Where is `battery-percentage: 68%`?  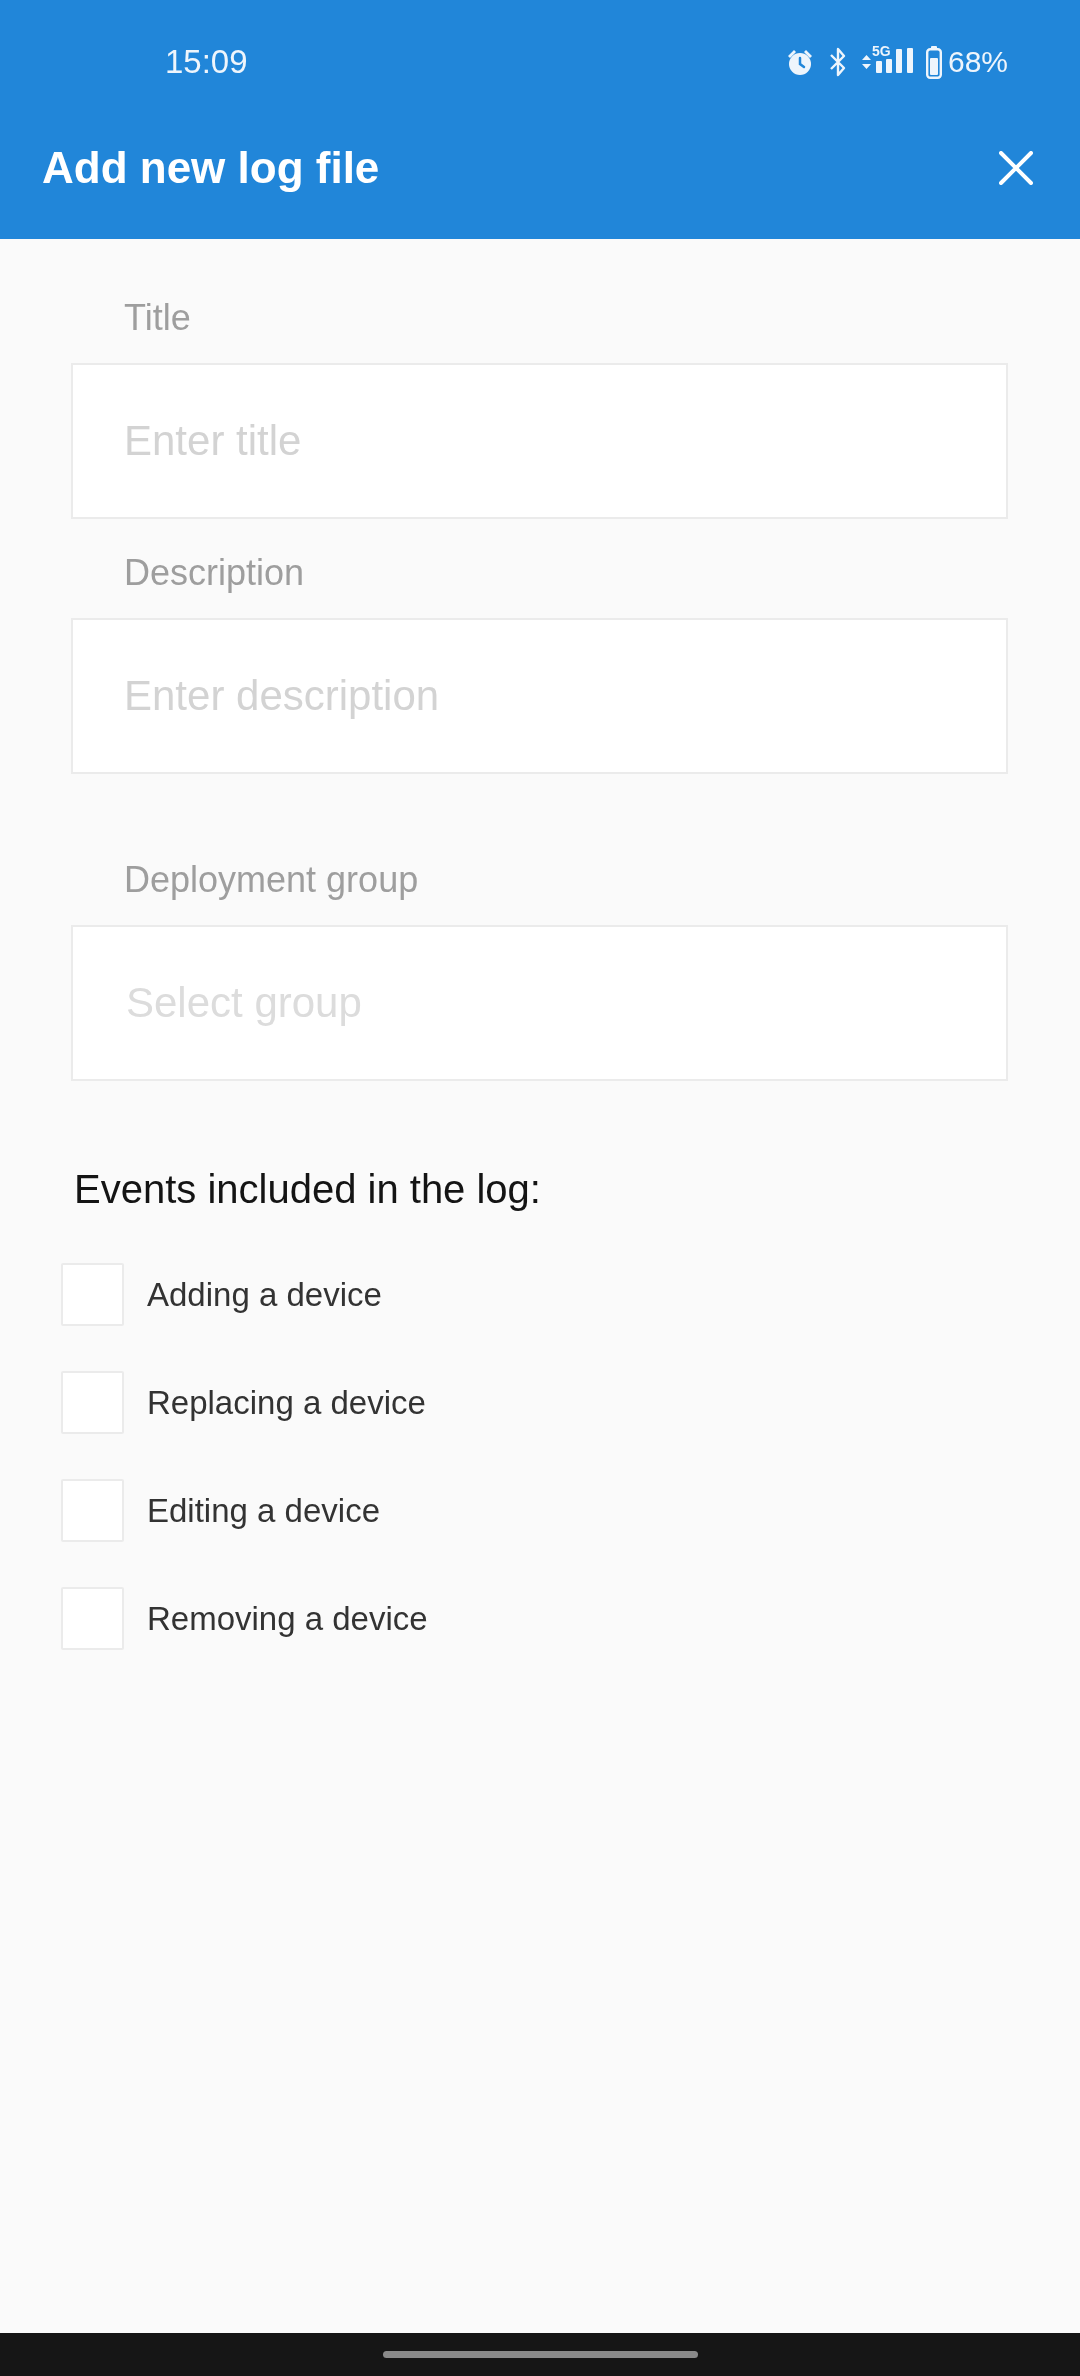
battery-percentage: 68% is located at coordinates (977, 62).